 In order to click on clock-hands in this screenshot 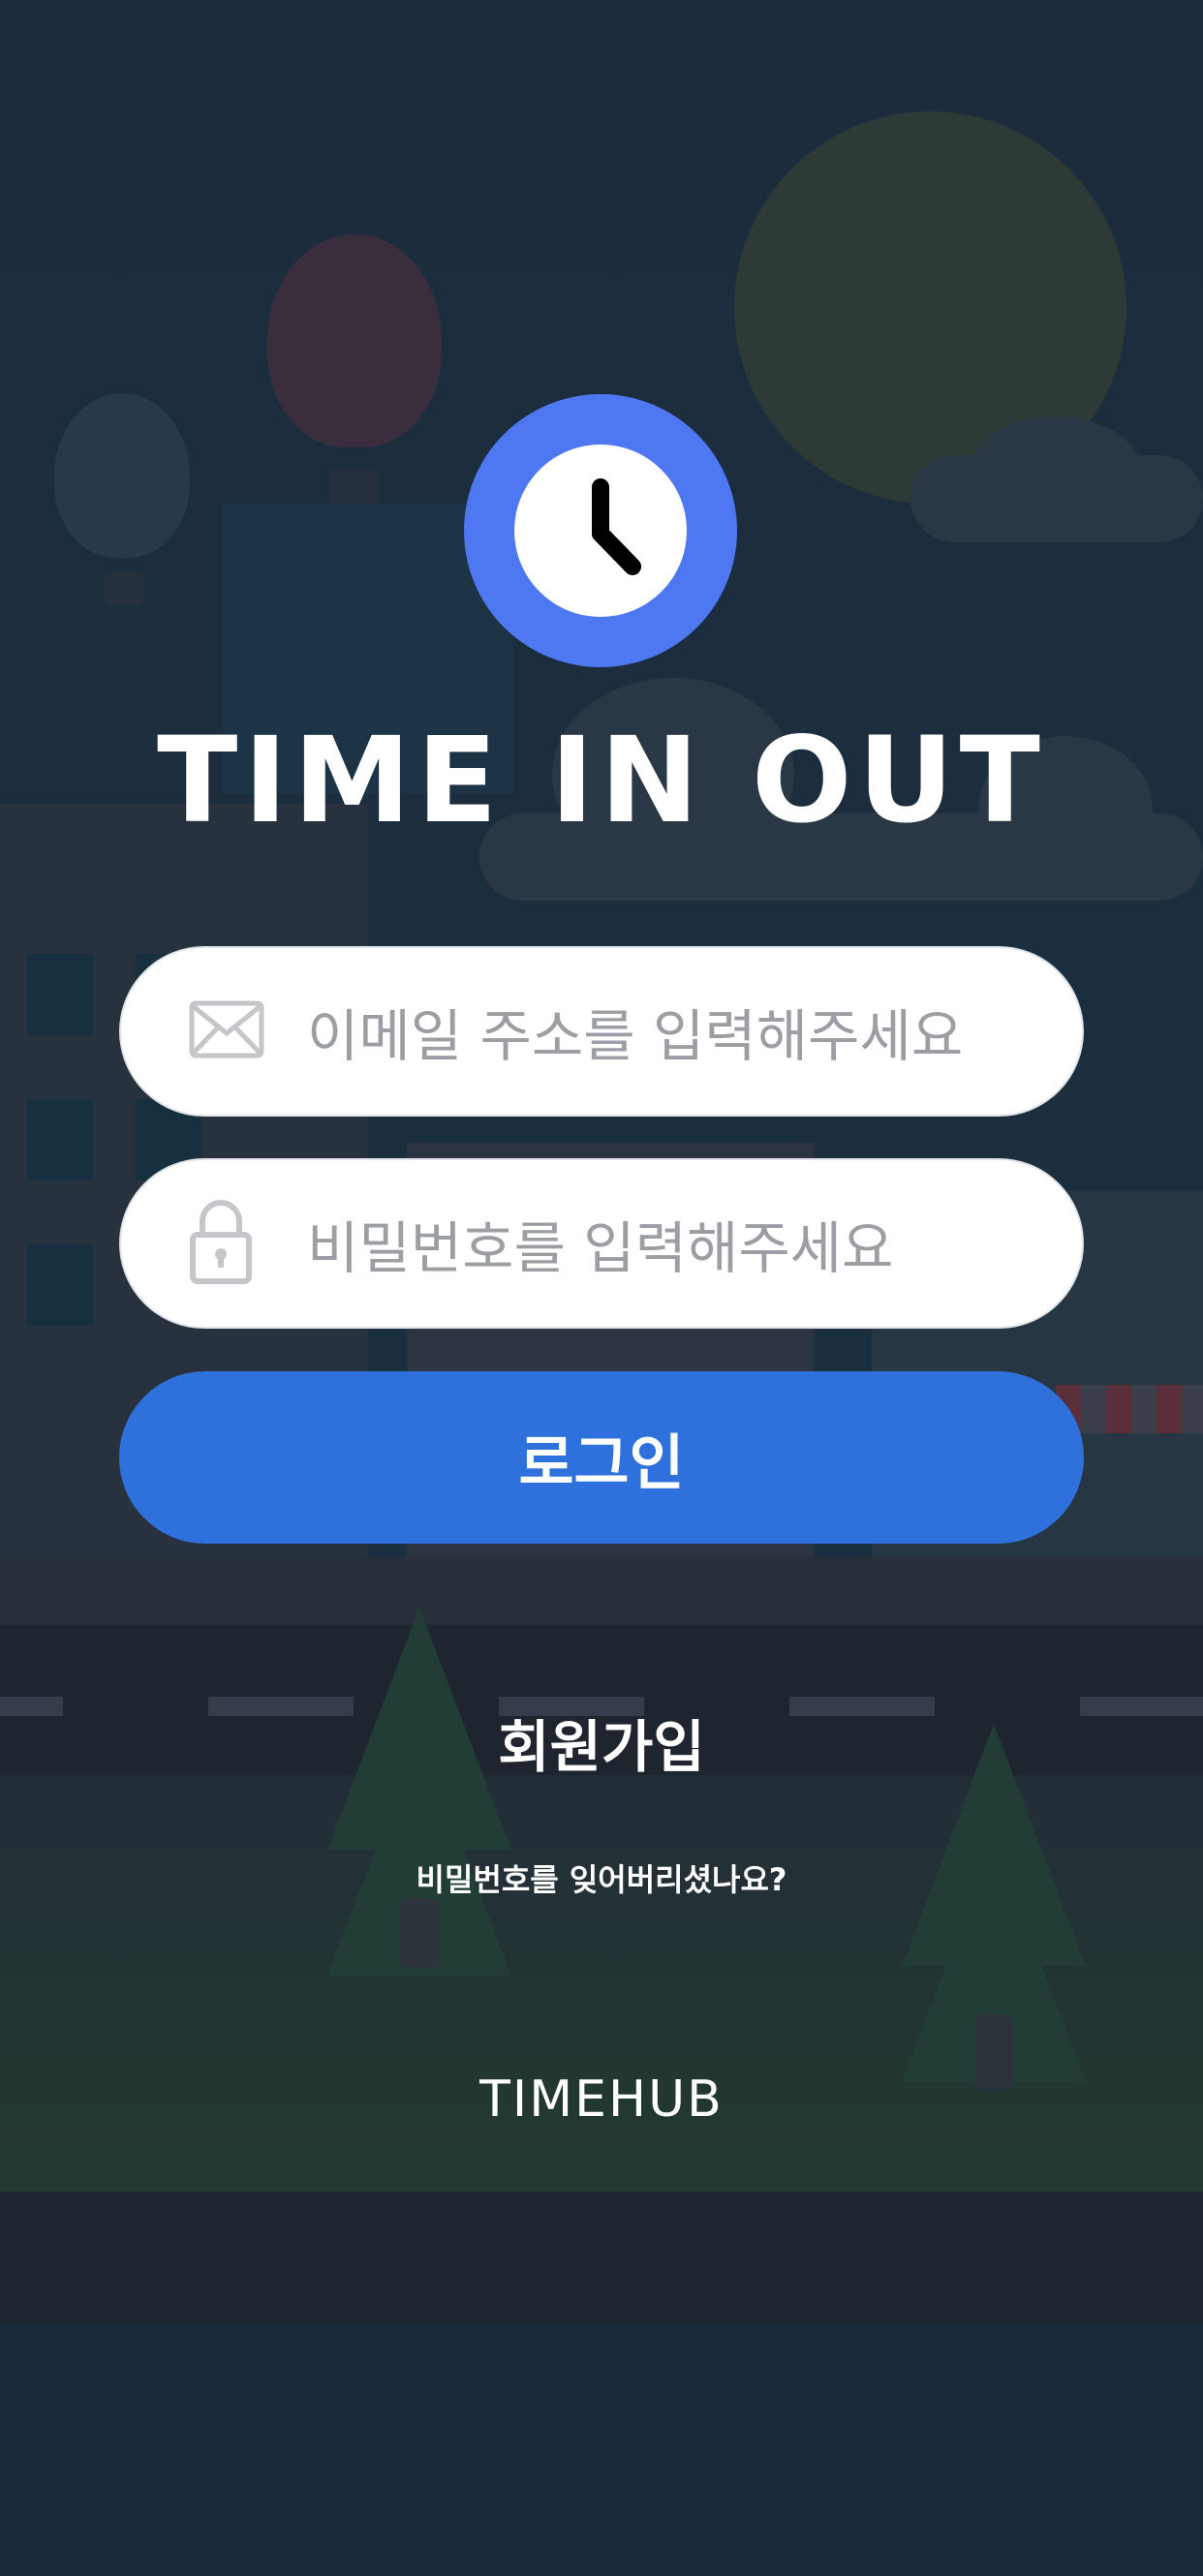, I will do `click(617, 526)`.